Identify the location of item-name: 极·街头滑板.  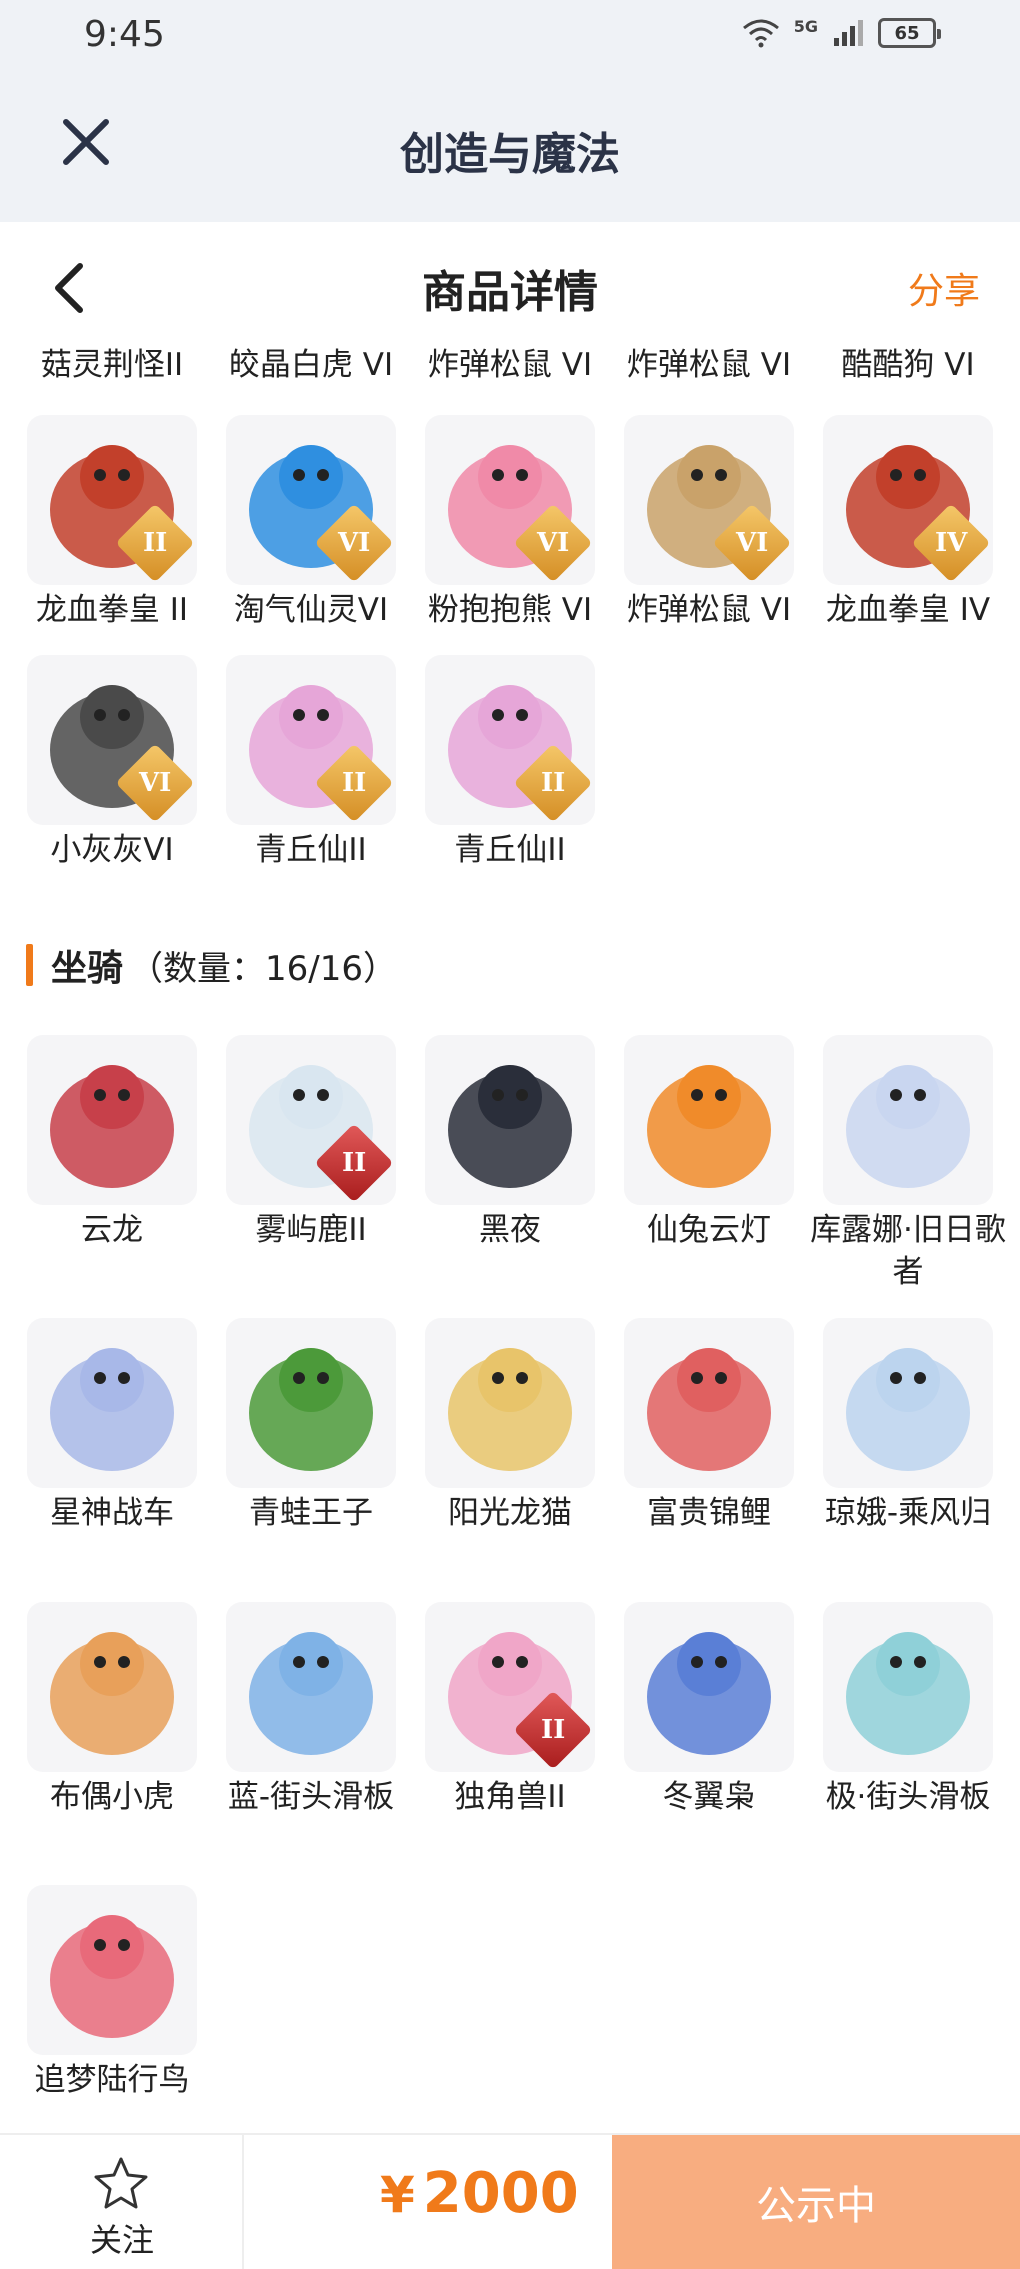
(908, 1797).